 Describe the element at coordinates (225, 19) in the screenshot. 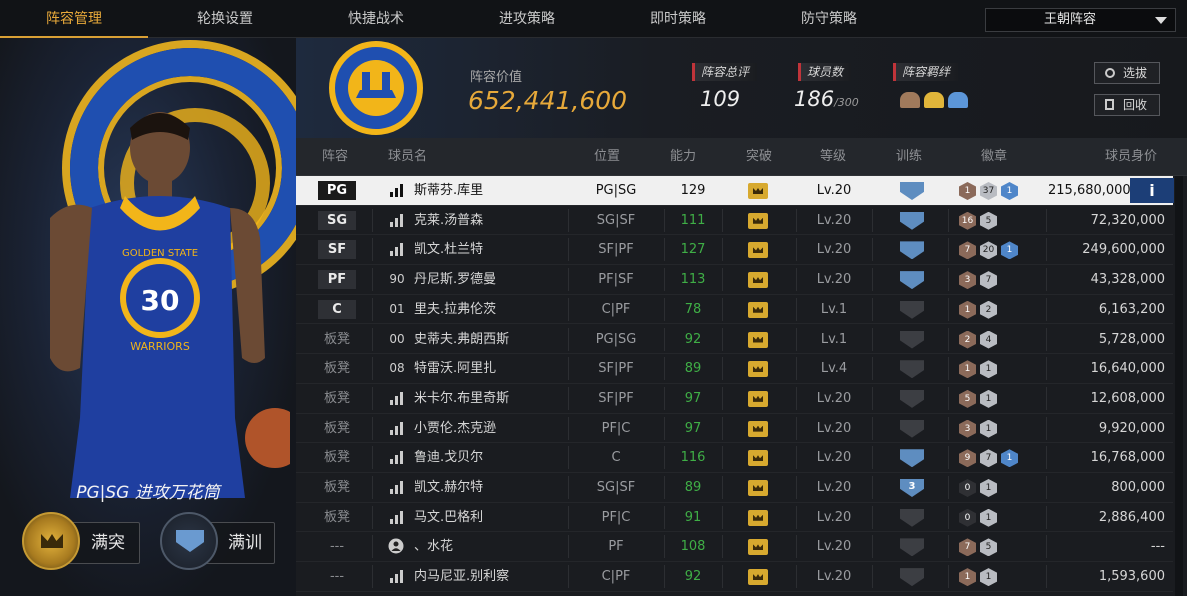

I see `tab-2: 轮换设置` at that location.